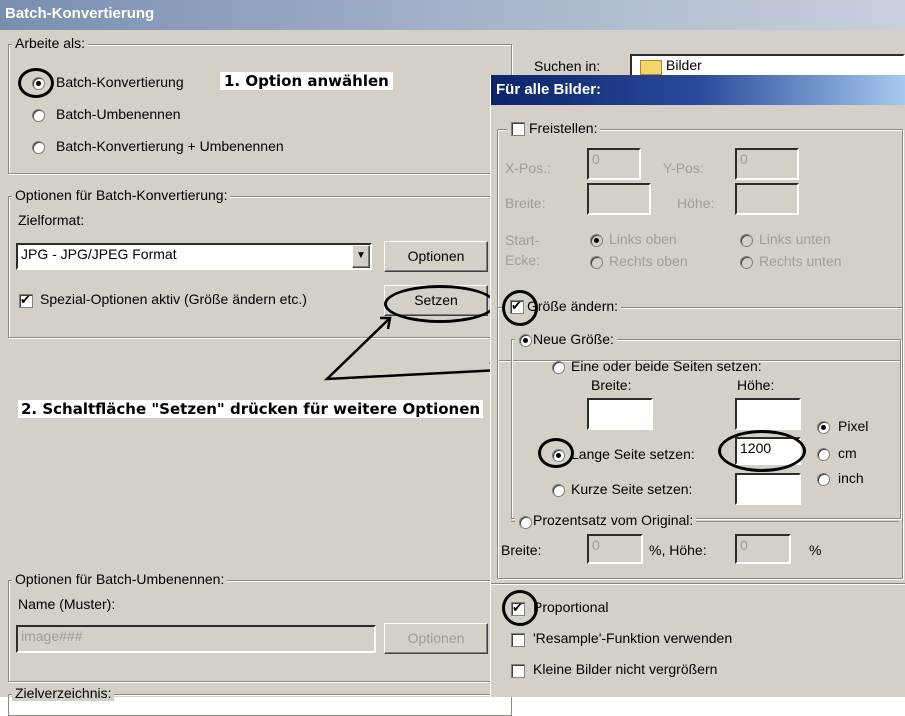 Image resolution: width=905 pixels, height=716 pixels. What do you see at coordinates (823, 479) in the screenshot?
I see `radio-inch` at bounding box center [823, 479].